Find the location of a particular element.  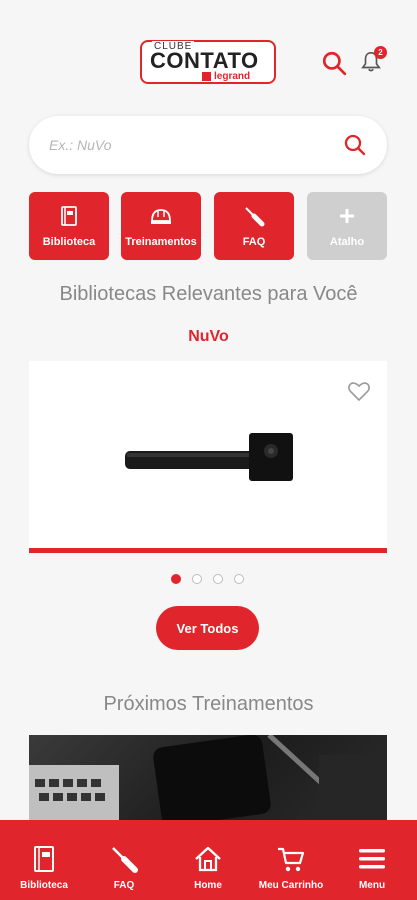

nav-label: FAQ is located at coordinates (124, 885).